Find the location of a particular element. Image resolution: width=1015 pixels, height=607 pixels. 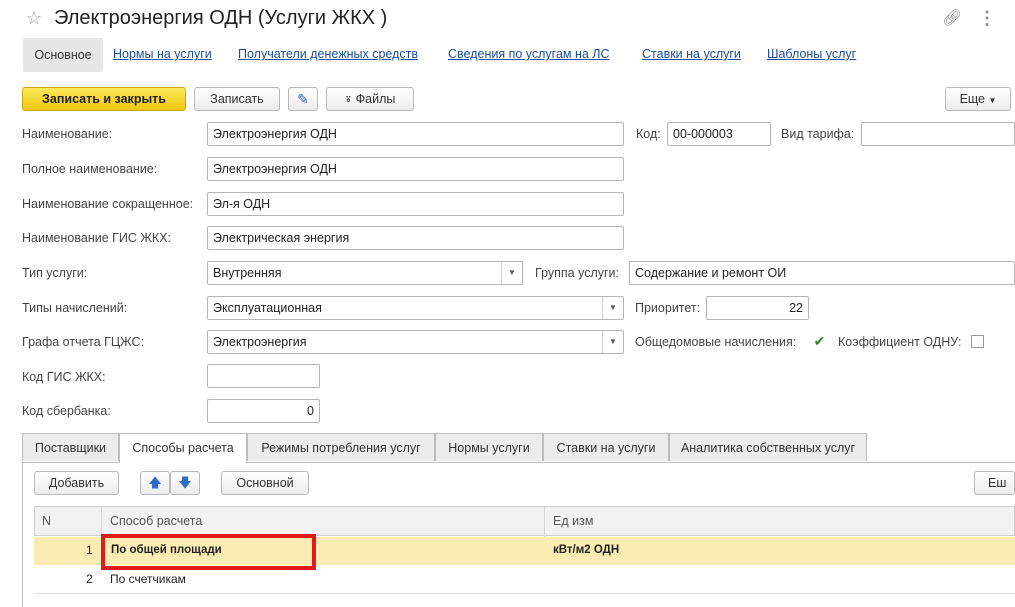

short-name-field: Эл-я ОДН is located at coordinates (415, 204).